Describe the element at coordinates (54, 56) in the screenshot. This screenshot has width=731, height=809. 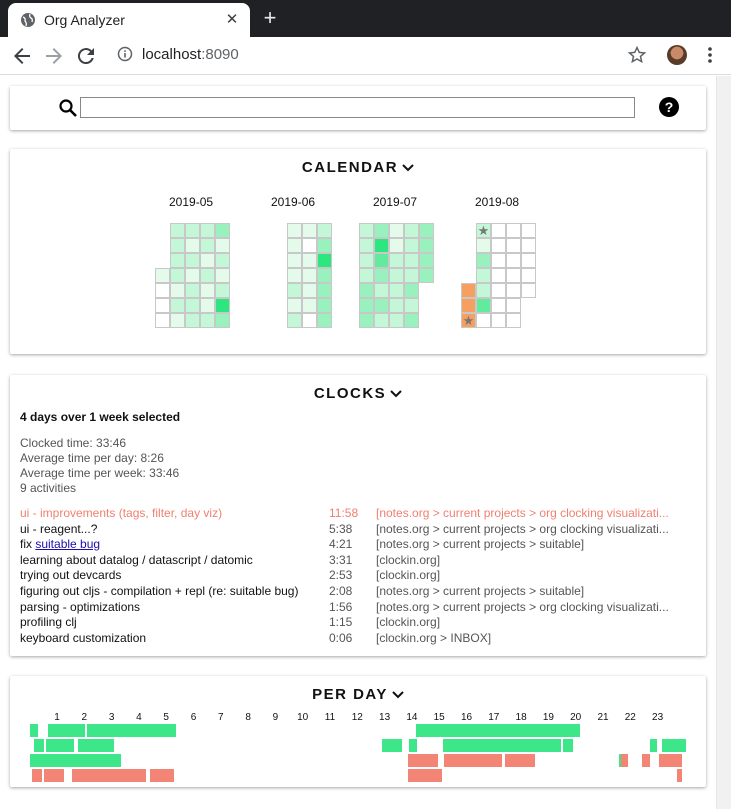
I see `forward-arrow-icon` at that location.